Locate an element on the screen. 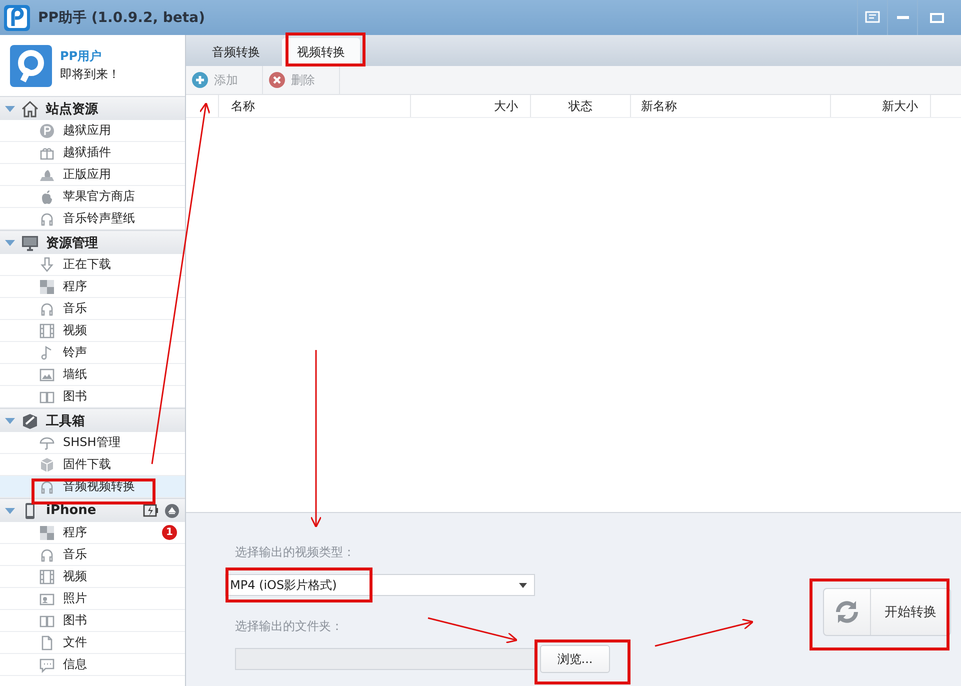  window-title: PP助手 (1.0.9.2, beta) is located at coordinates (121, 17).